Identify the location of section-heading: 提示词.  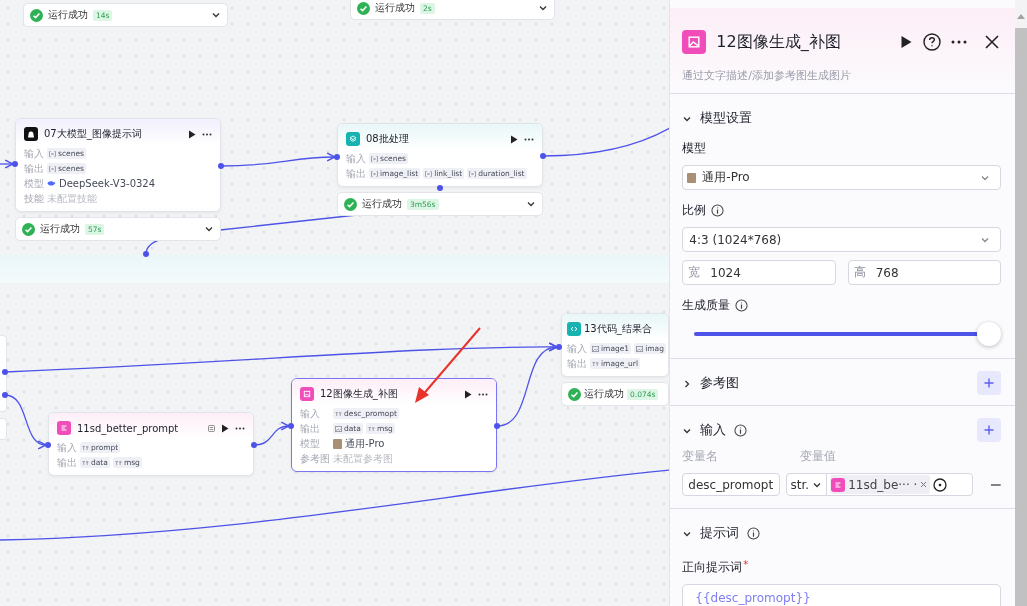
(720, 533).